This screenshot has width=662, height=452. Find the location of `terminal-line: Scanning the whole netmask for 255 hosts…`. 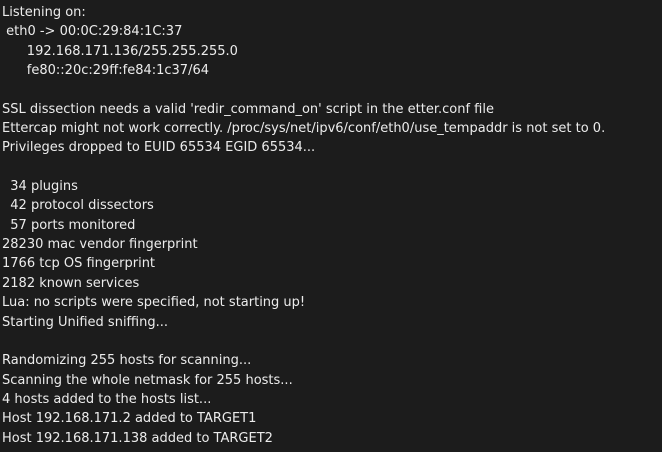

terminal-line: Scanning the whole netmask for 255 hosts… is located at coordinates (147, 380).